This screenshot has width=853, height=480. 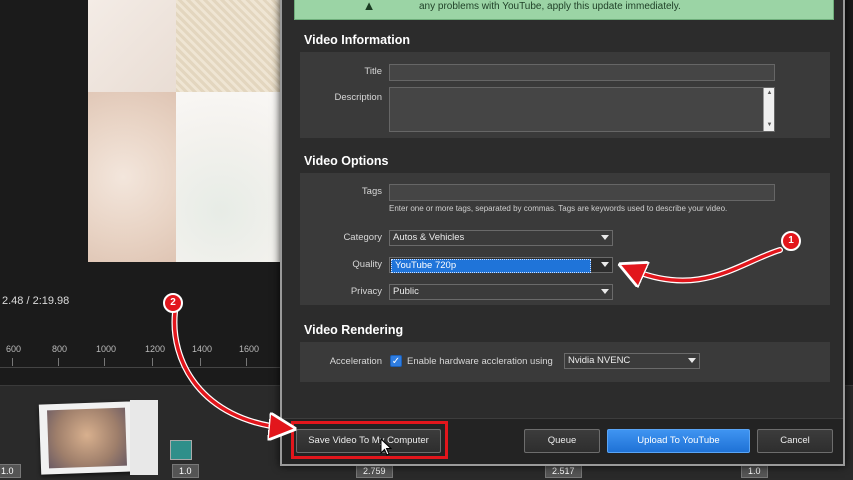 What do you see at coordinates (791, 241) in the screenshot?
I see `step-badge-1: 1` at bounding box center [791, 241].